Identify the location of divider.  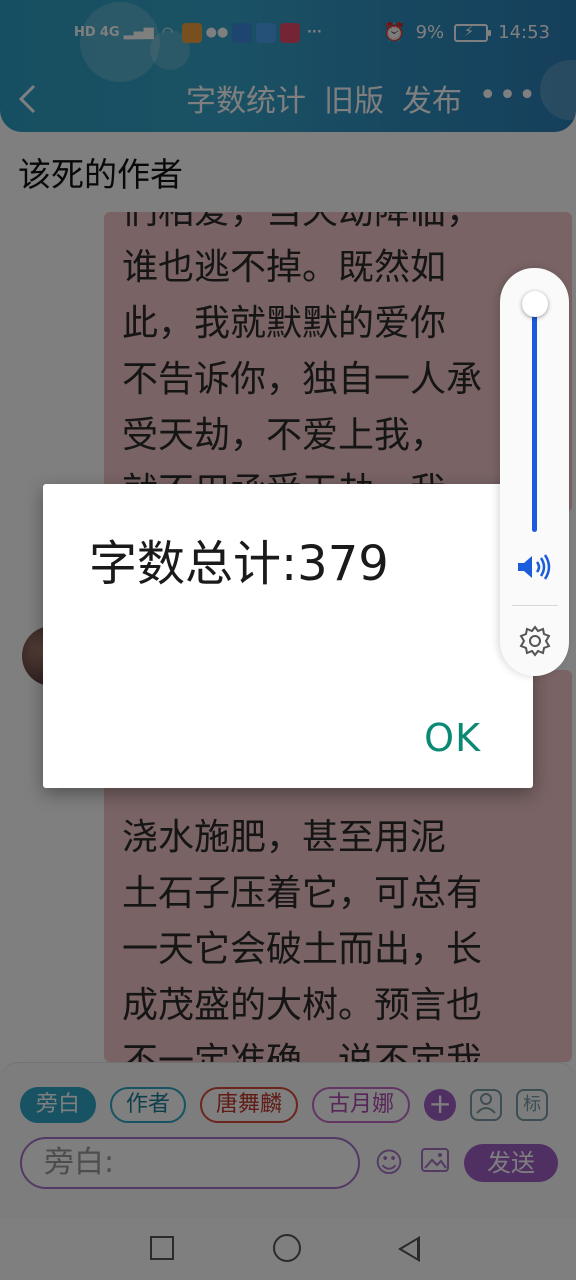
(535, 605).